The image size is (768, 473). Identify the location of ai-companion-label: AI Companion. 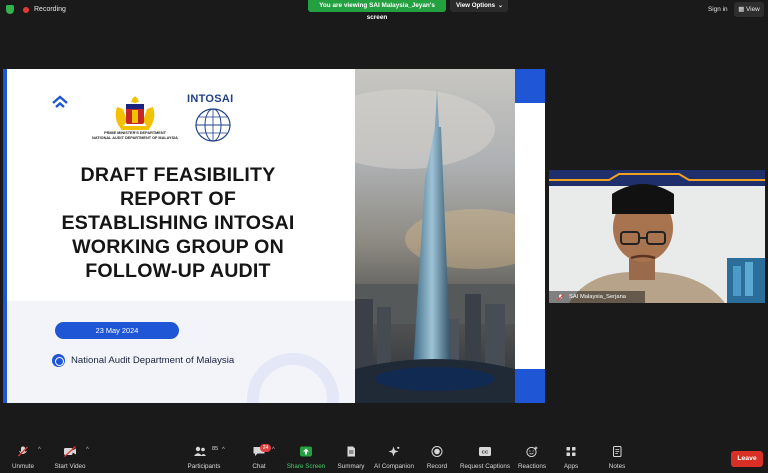
(394, 466).